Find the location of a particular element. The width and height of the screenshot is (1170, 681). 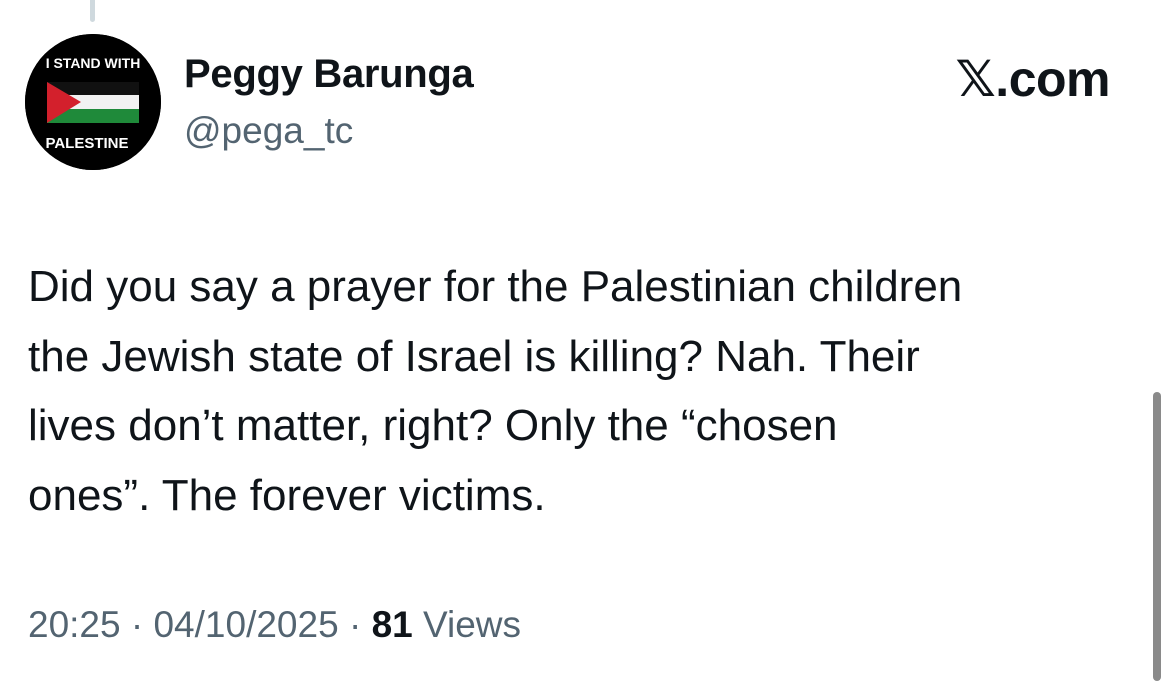

author-display-name: Peggy Barunga is located at coordinates (329, 74).